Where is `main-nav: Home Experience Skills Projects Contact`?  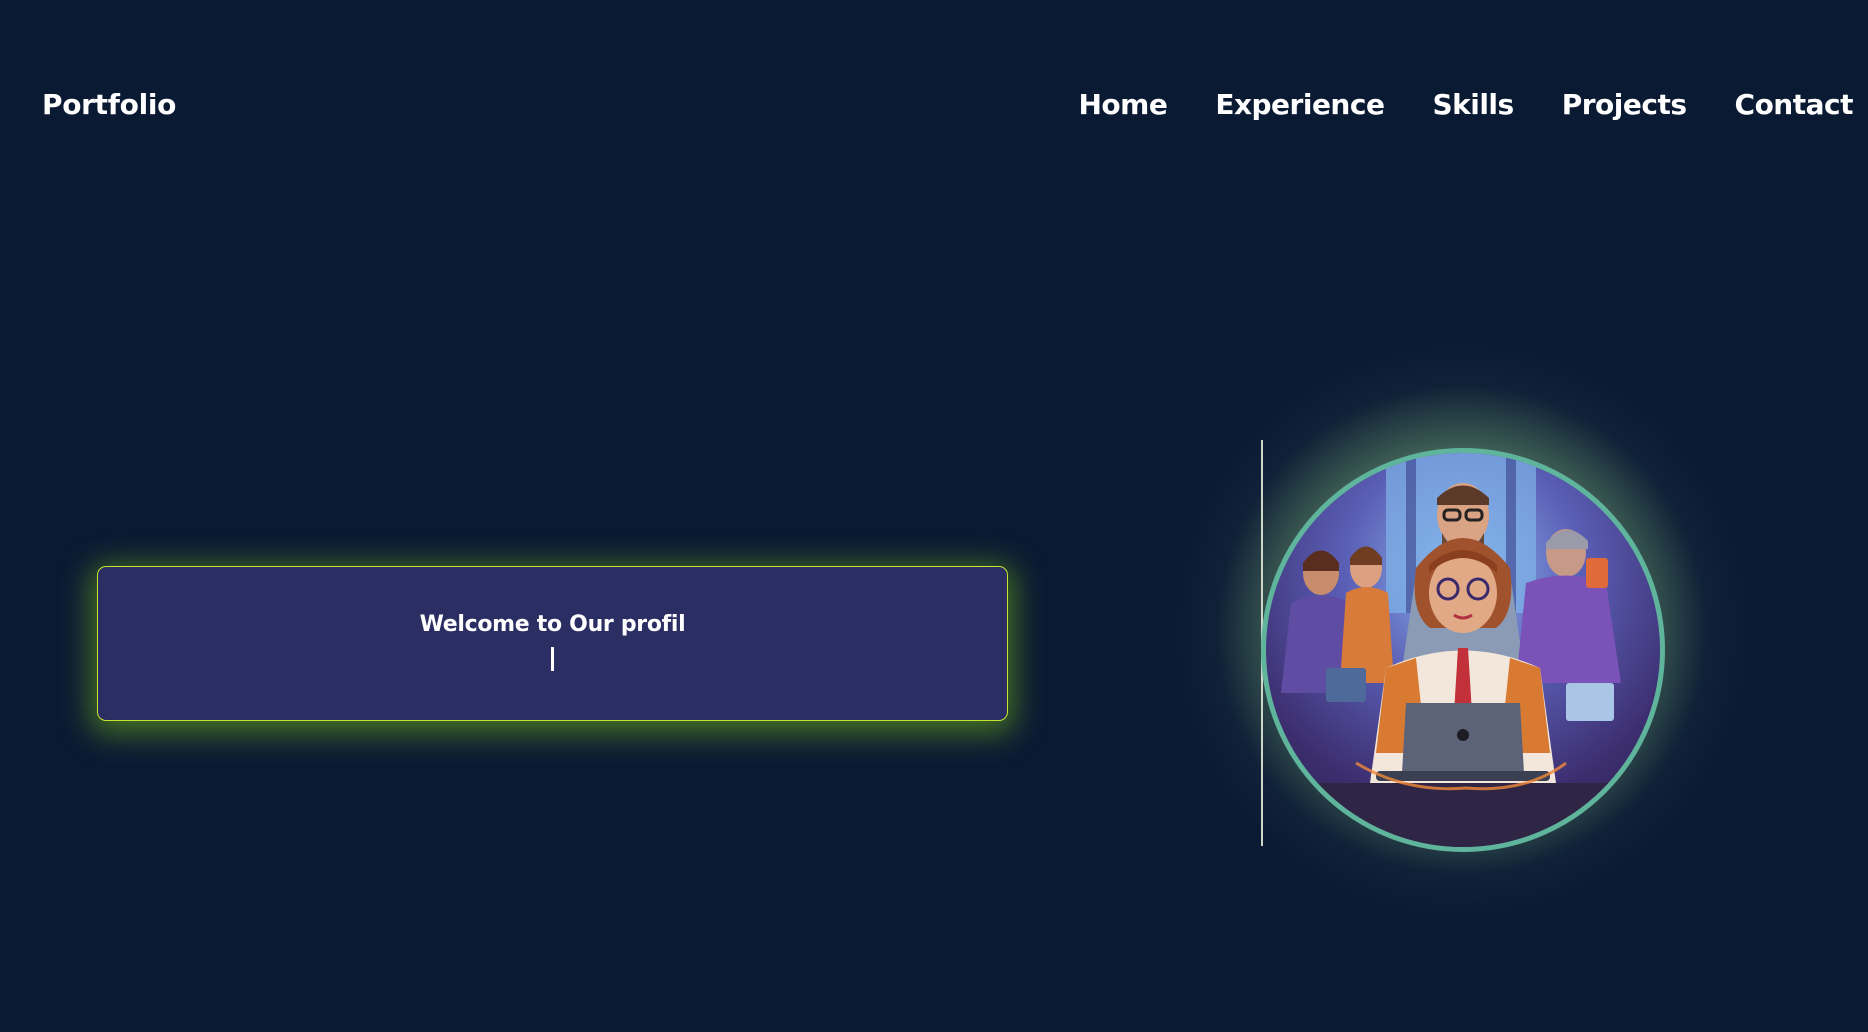
main-nav: Home Experience Skills Projects Contact is located at coordinates (1465, 104).